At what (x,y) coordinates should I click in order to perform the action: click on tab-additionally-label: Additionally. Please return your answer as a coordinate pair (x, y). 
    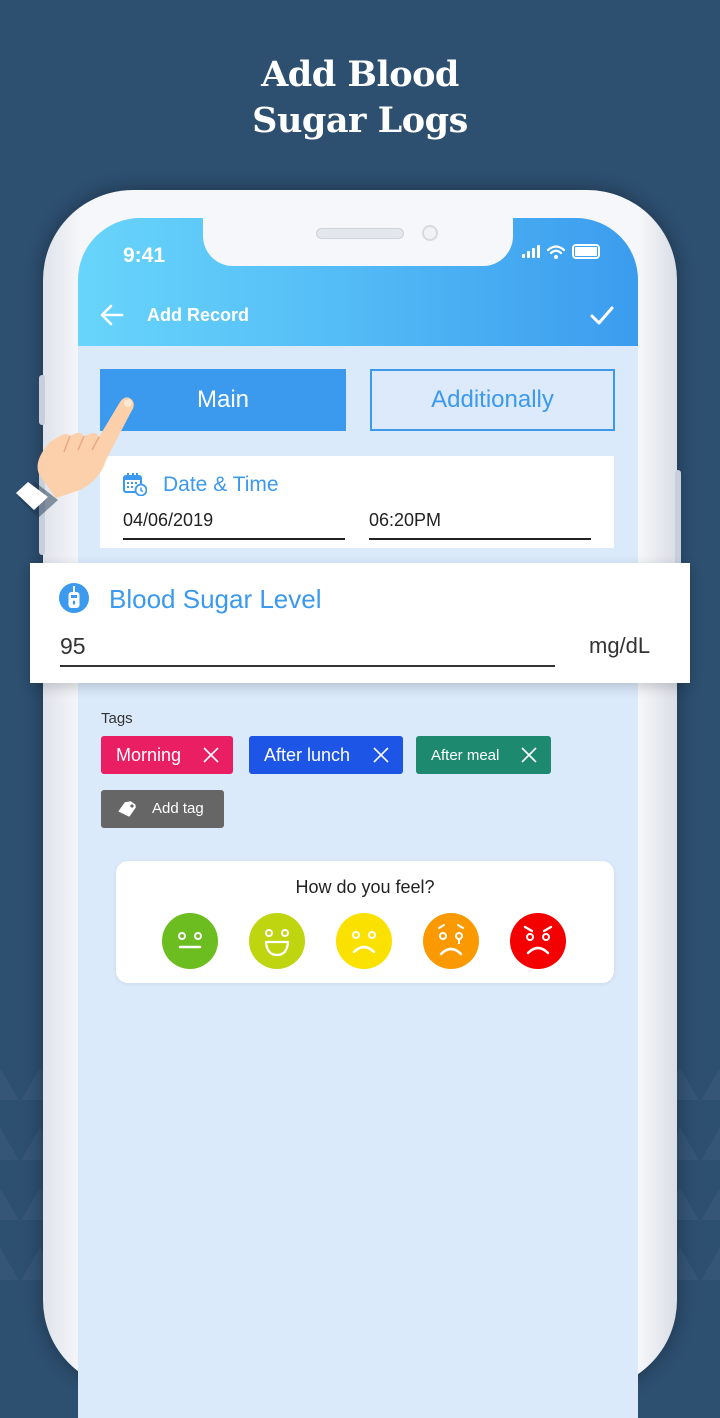
    Looking at the image, I should click on (492, 399).